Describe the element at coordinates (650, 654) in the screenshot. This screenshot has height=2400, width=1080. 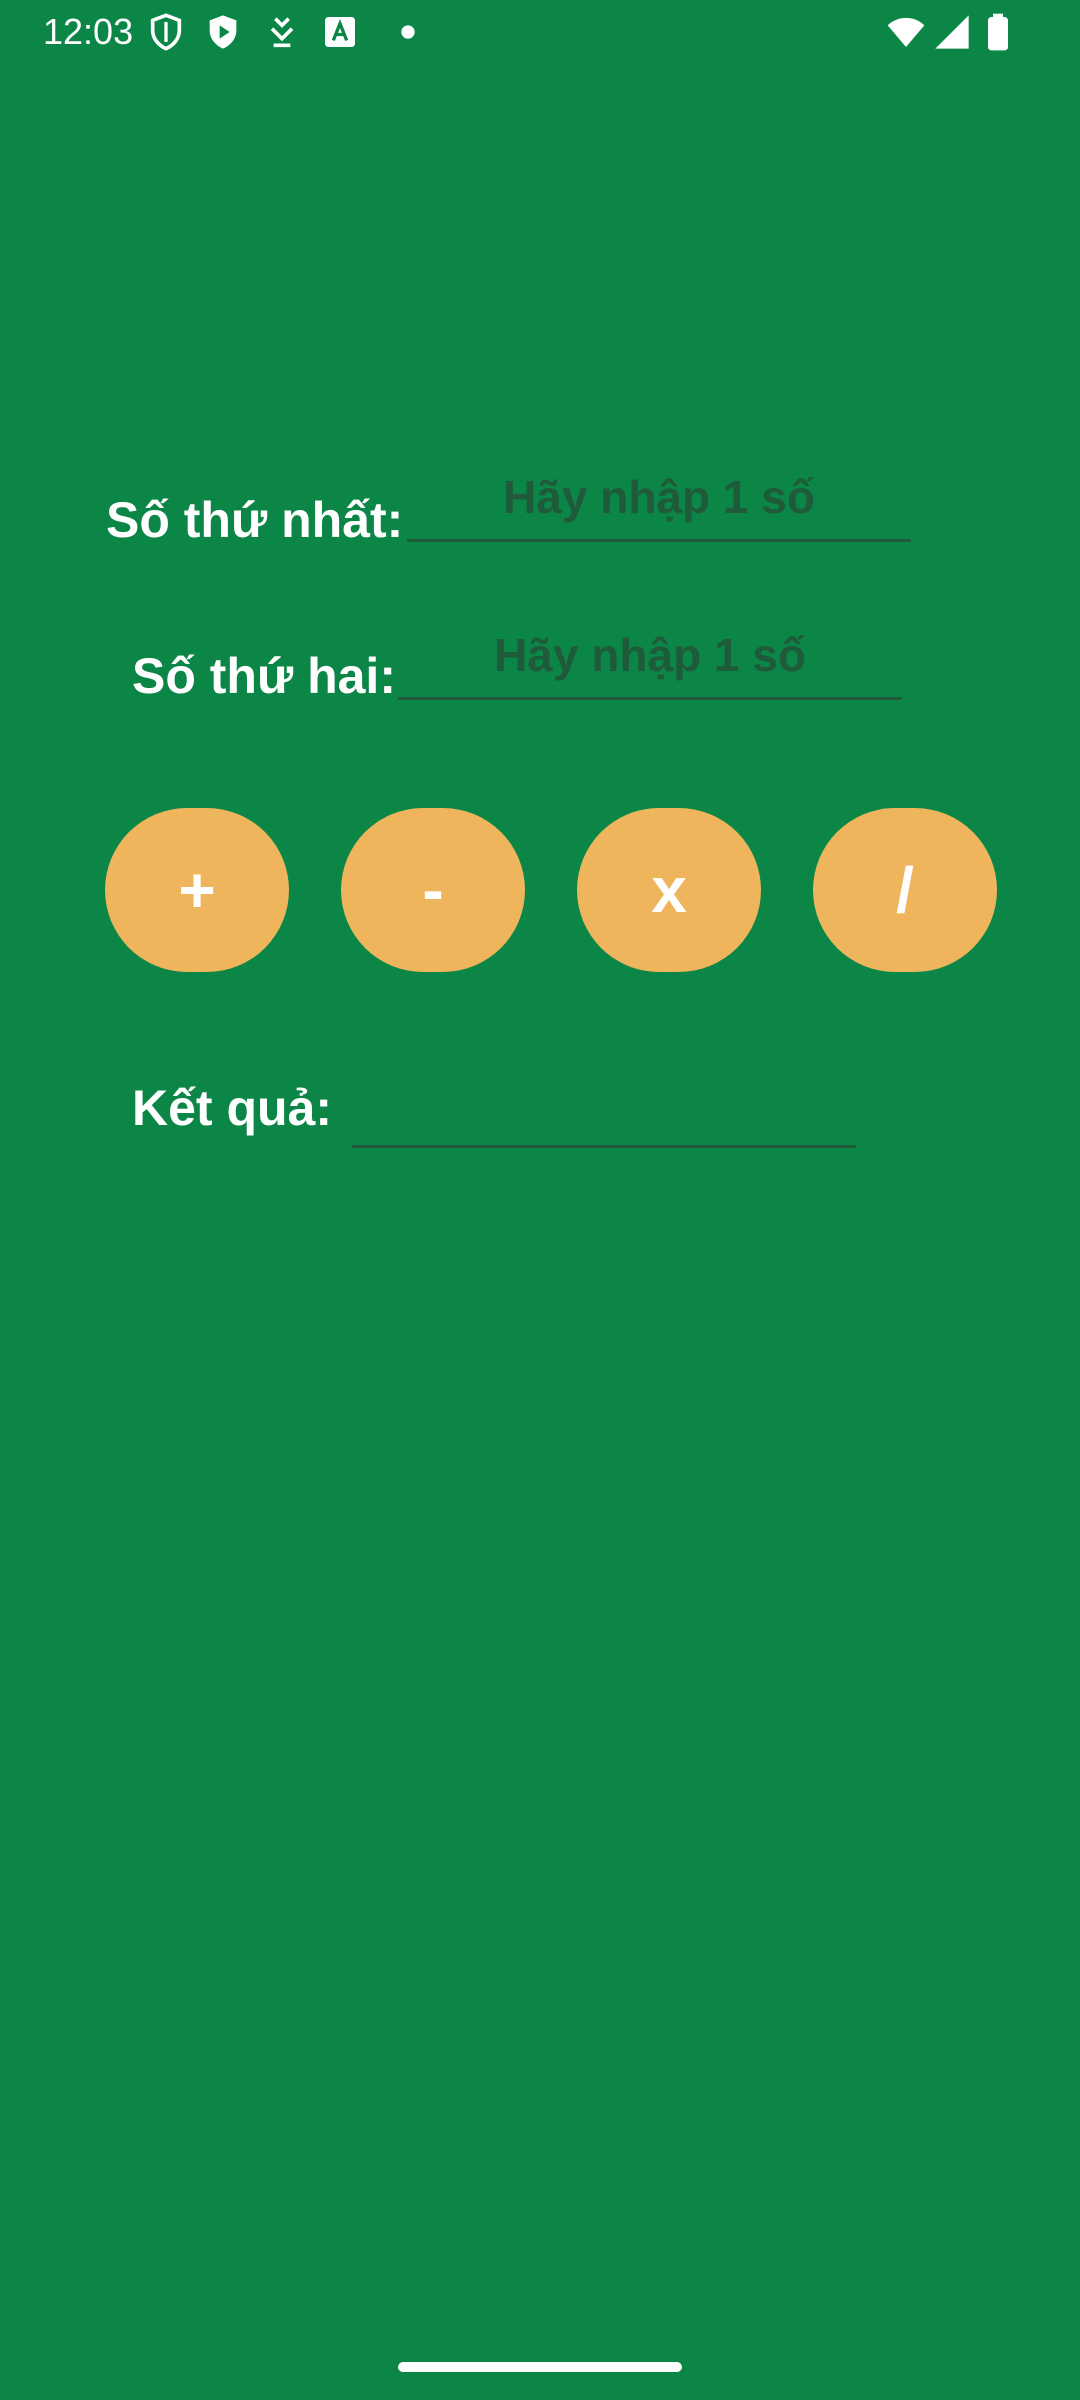
I see `second-number-input` at that location.